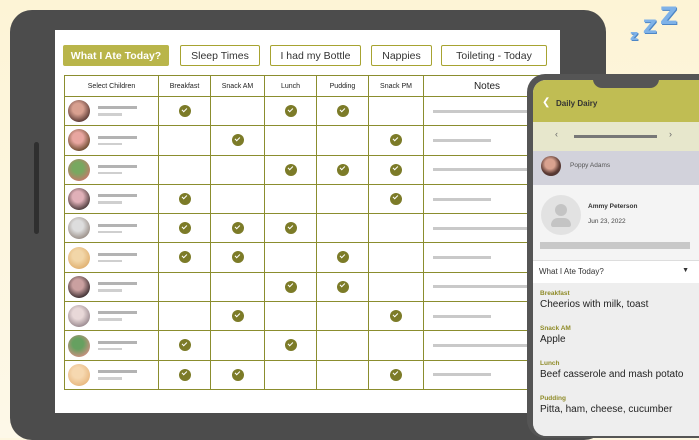 This screenshot has height=440, width=699. I want to click on meal-value: Cheerios with milk, toast, so click(594, 304).